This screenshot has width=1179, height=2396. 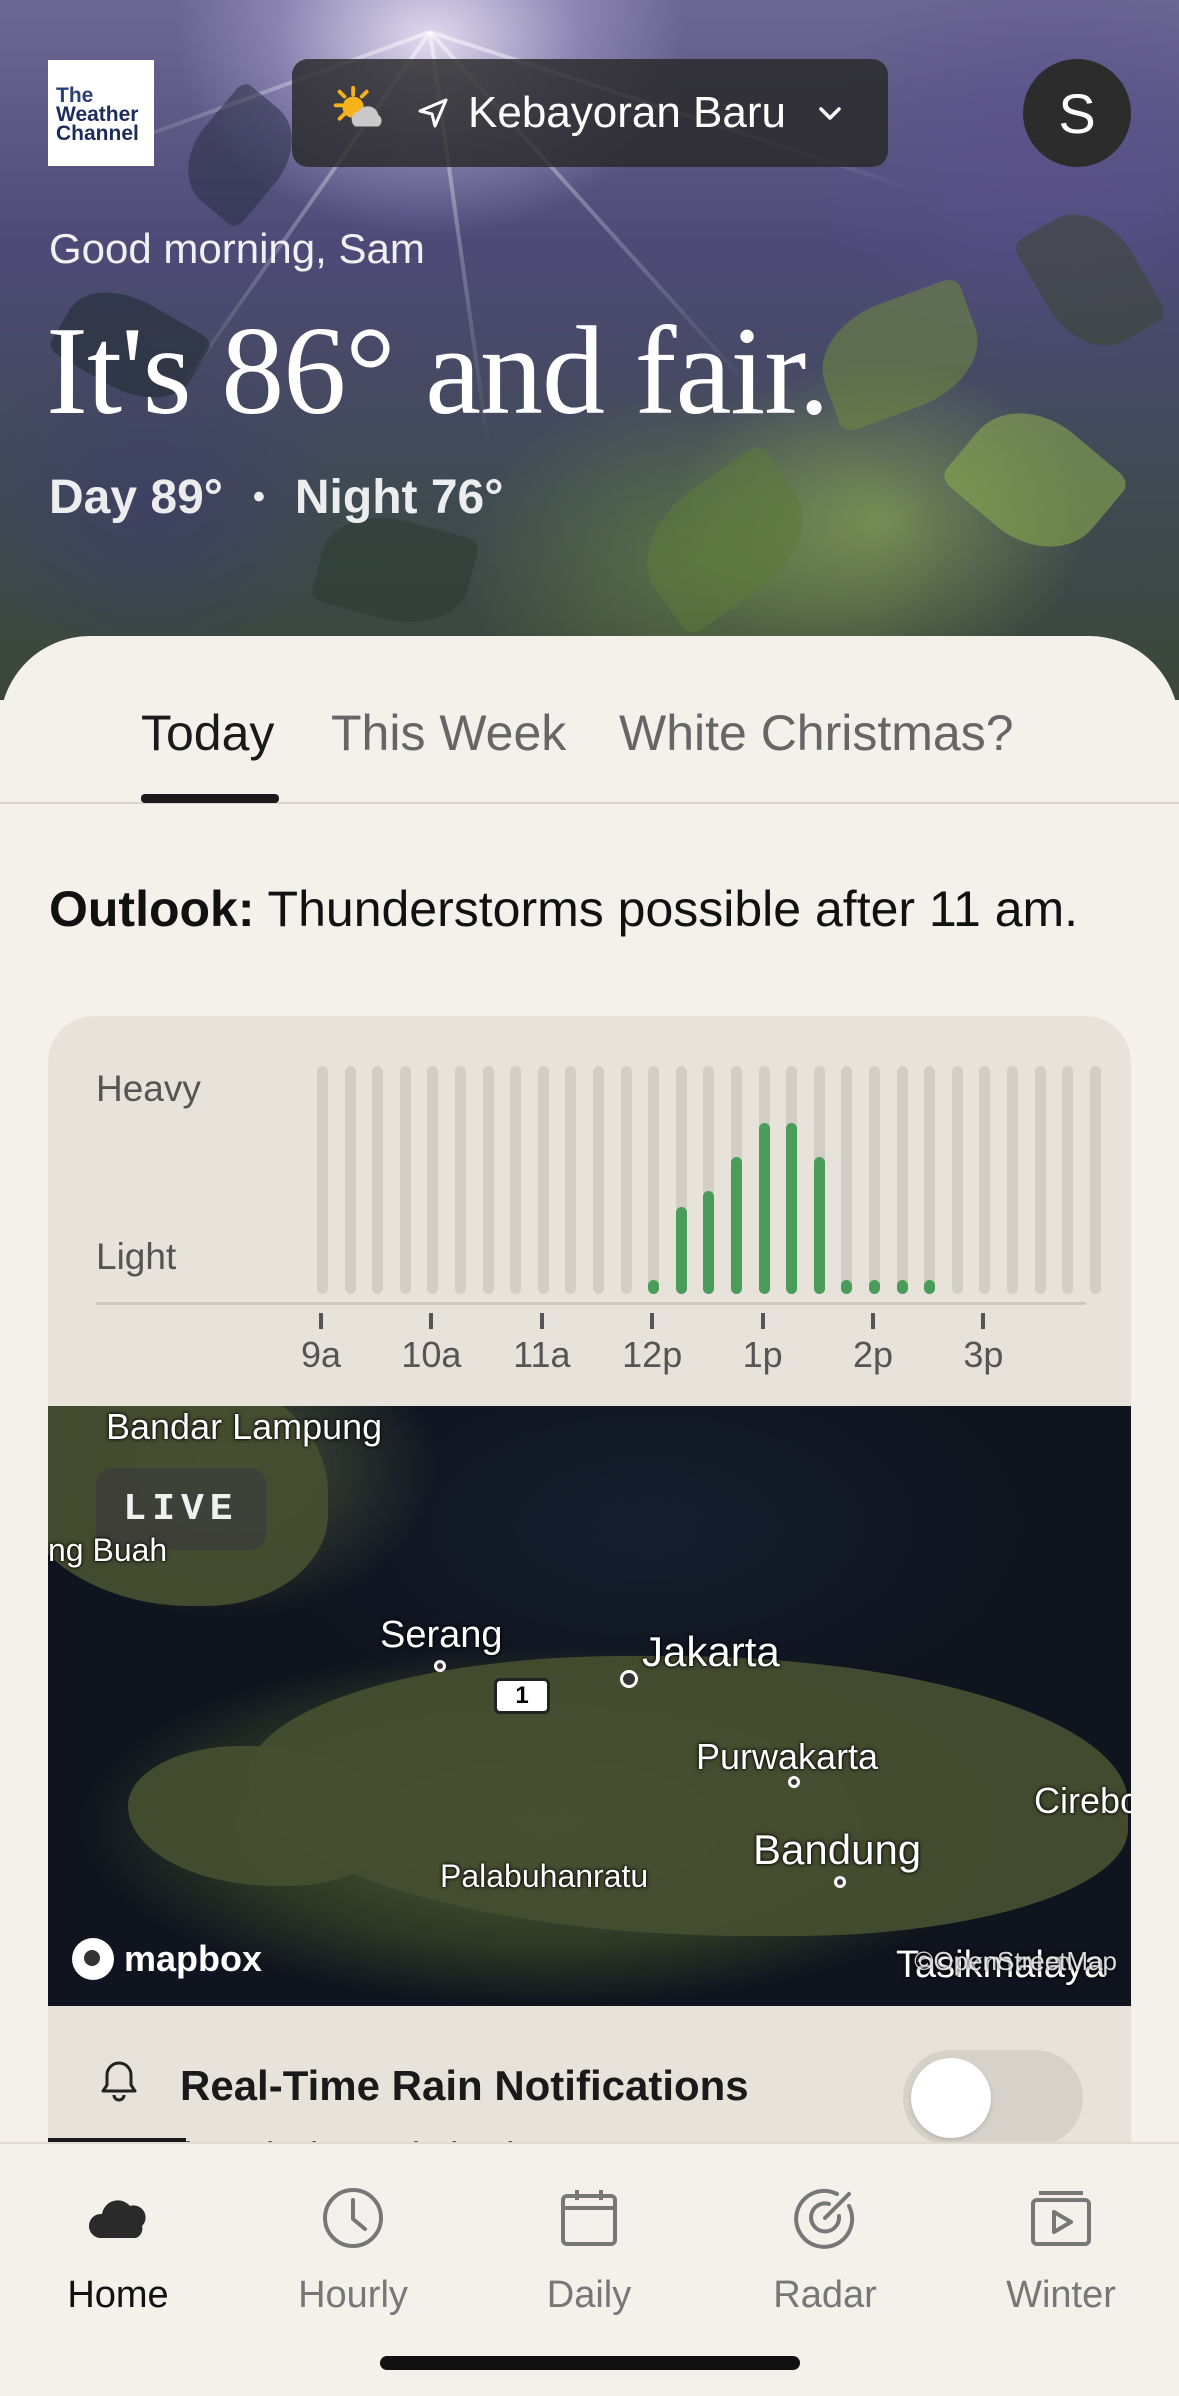 I want to click on tab-home: Home, so click(x=118, y=2249).